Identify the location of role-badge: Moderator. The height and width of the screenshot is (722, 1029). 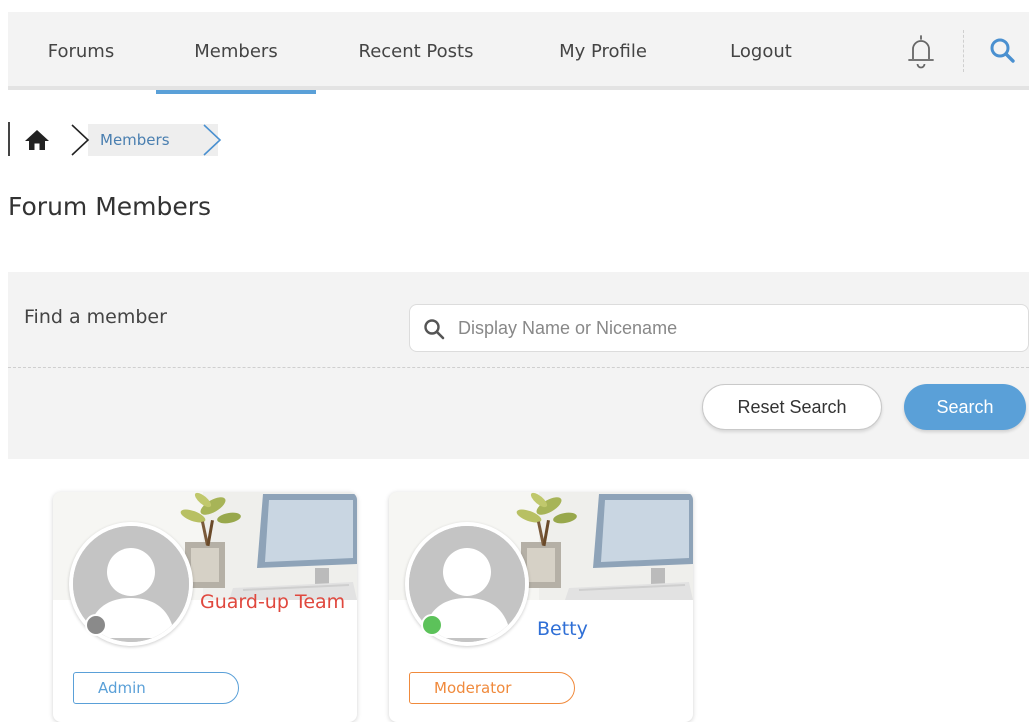
(492, 688).